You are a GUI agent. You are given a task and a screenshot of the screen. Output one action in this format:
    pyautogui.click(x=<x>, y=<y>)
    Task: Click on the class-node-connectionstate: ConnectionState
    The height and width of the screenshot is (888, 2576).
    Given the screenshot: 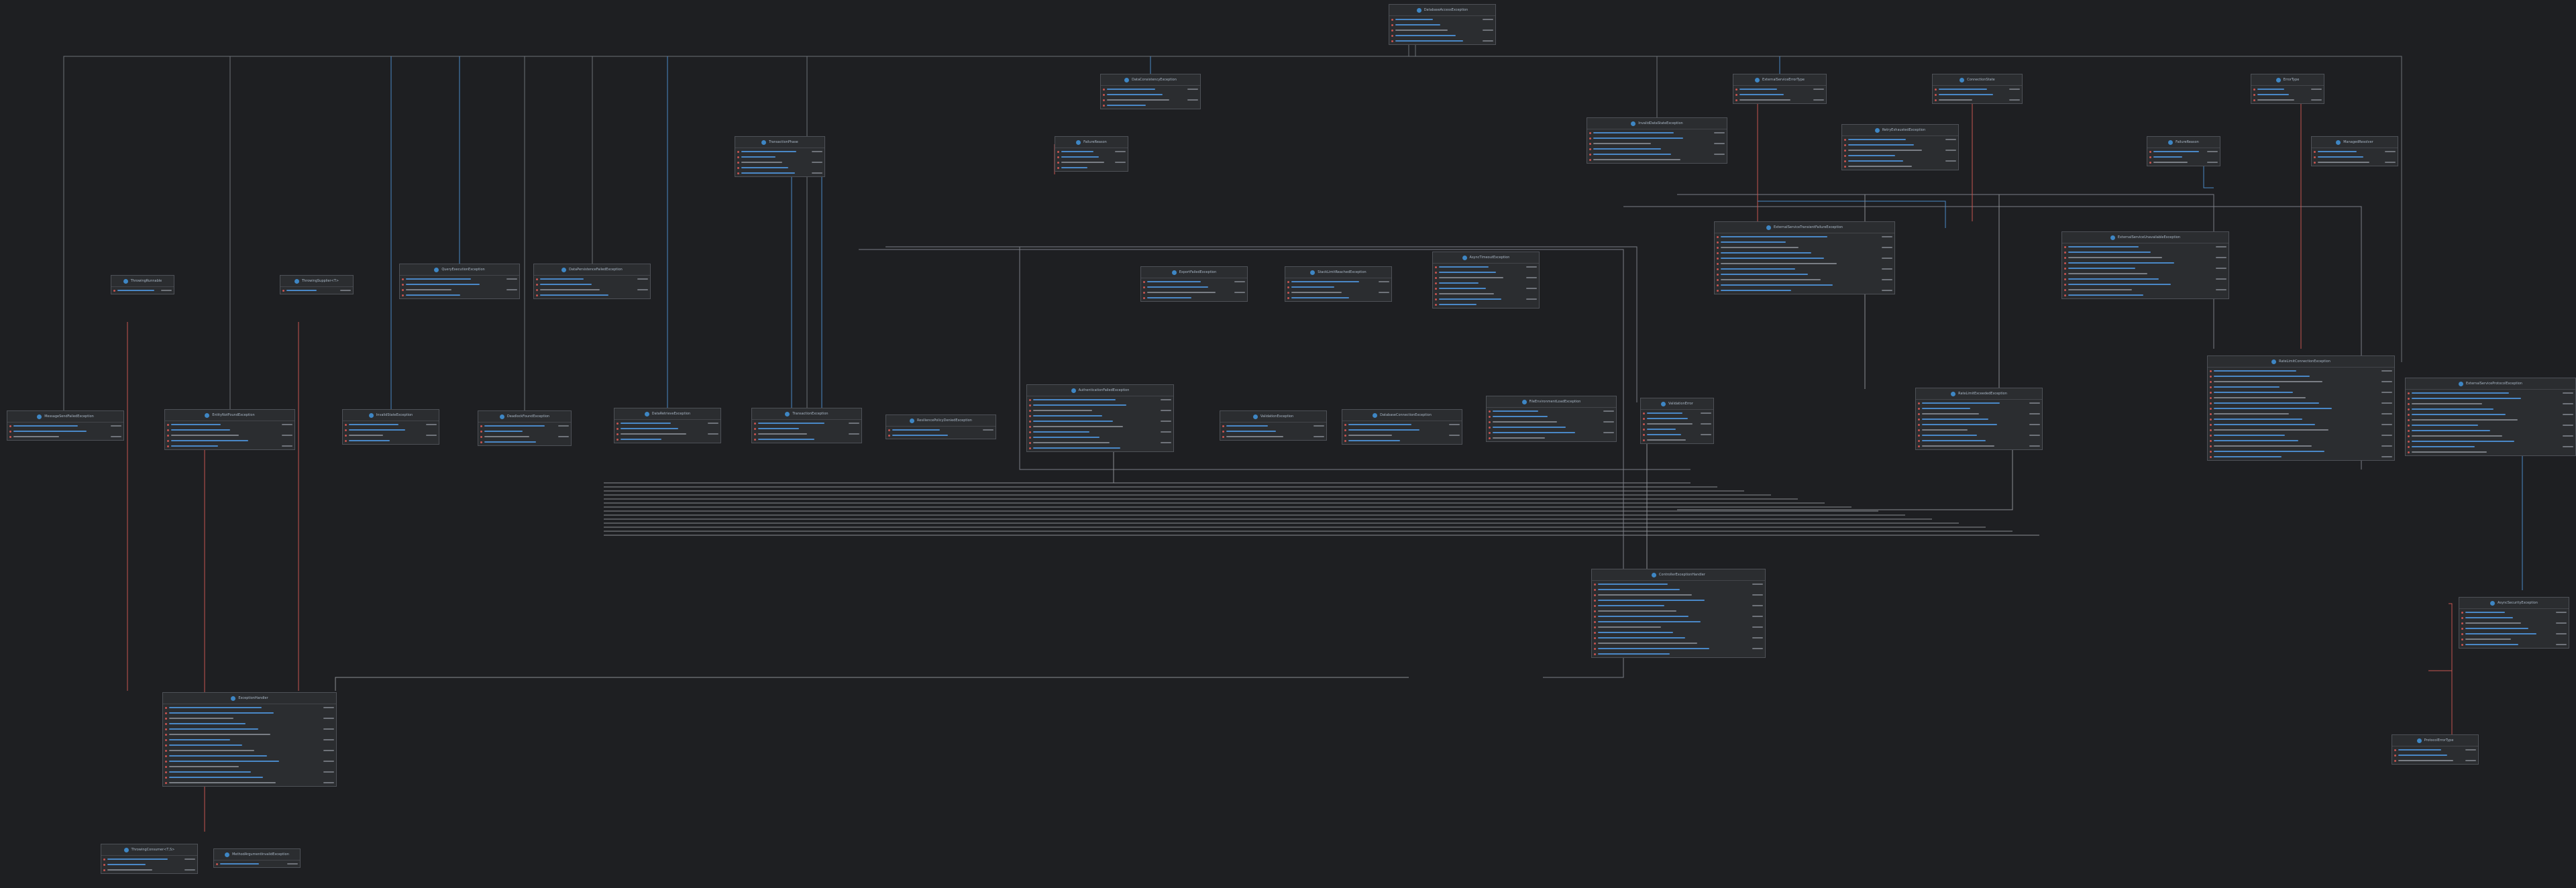 What is the action you would take?
    pyautogui.click(x=1977, y=89)
    